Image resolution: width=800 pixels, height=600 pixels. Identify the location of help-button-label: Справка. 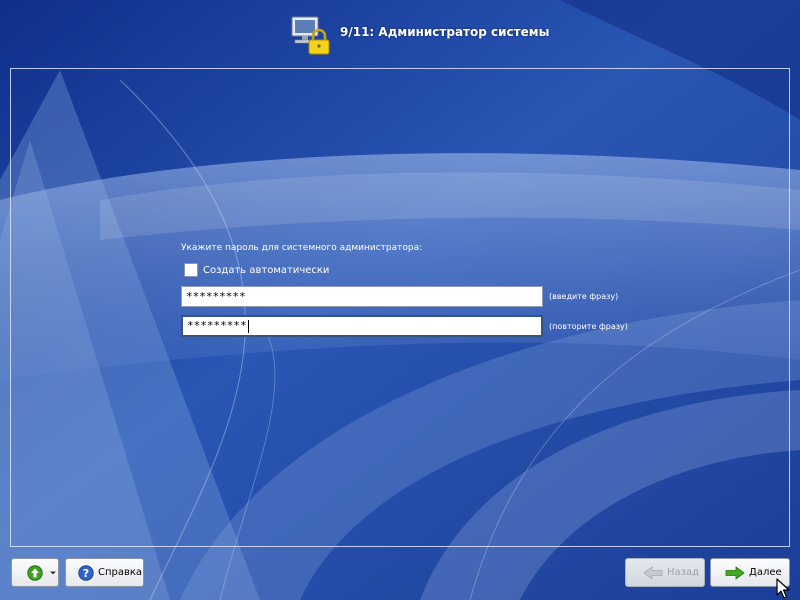
(120, 572).